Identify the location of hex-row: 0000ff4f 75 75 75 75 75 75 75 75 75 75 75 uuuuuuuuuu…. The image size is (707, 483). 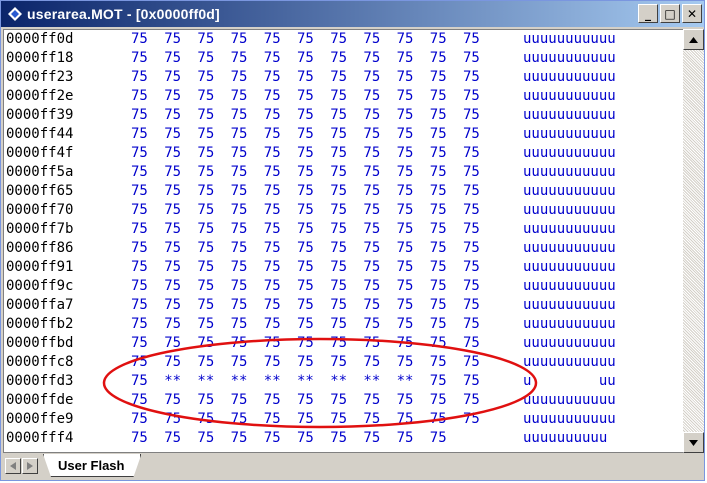
(343, 153).